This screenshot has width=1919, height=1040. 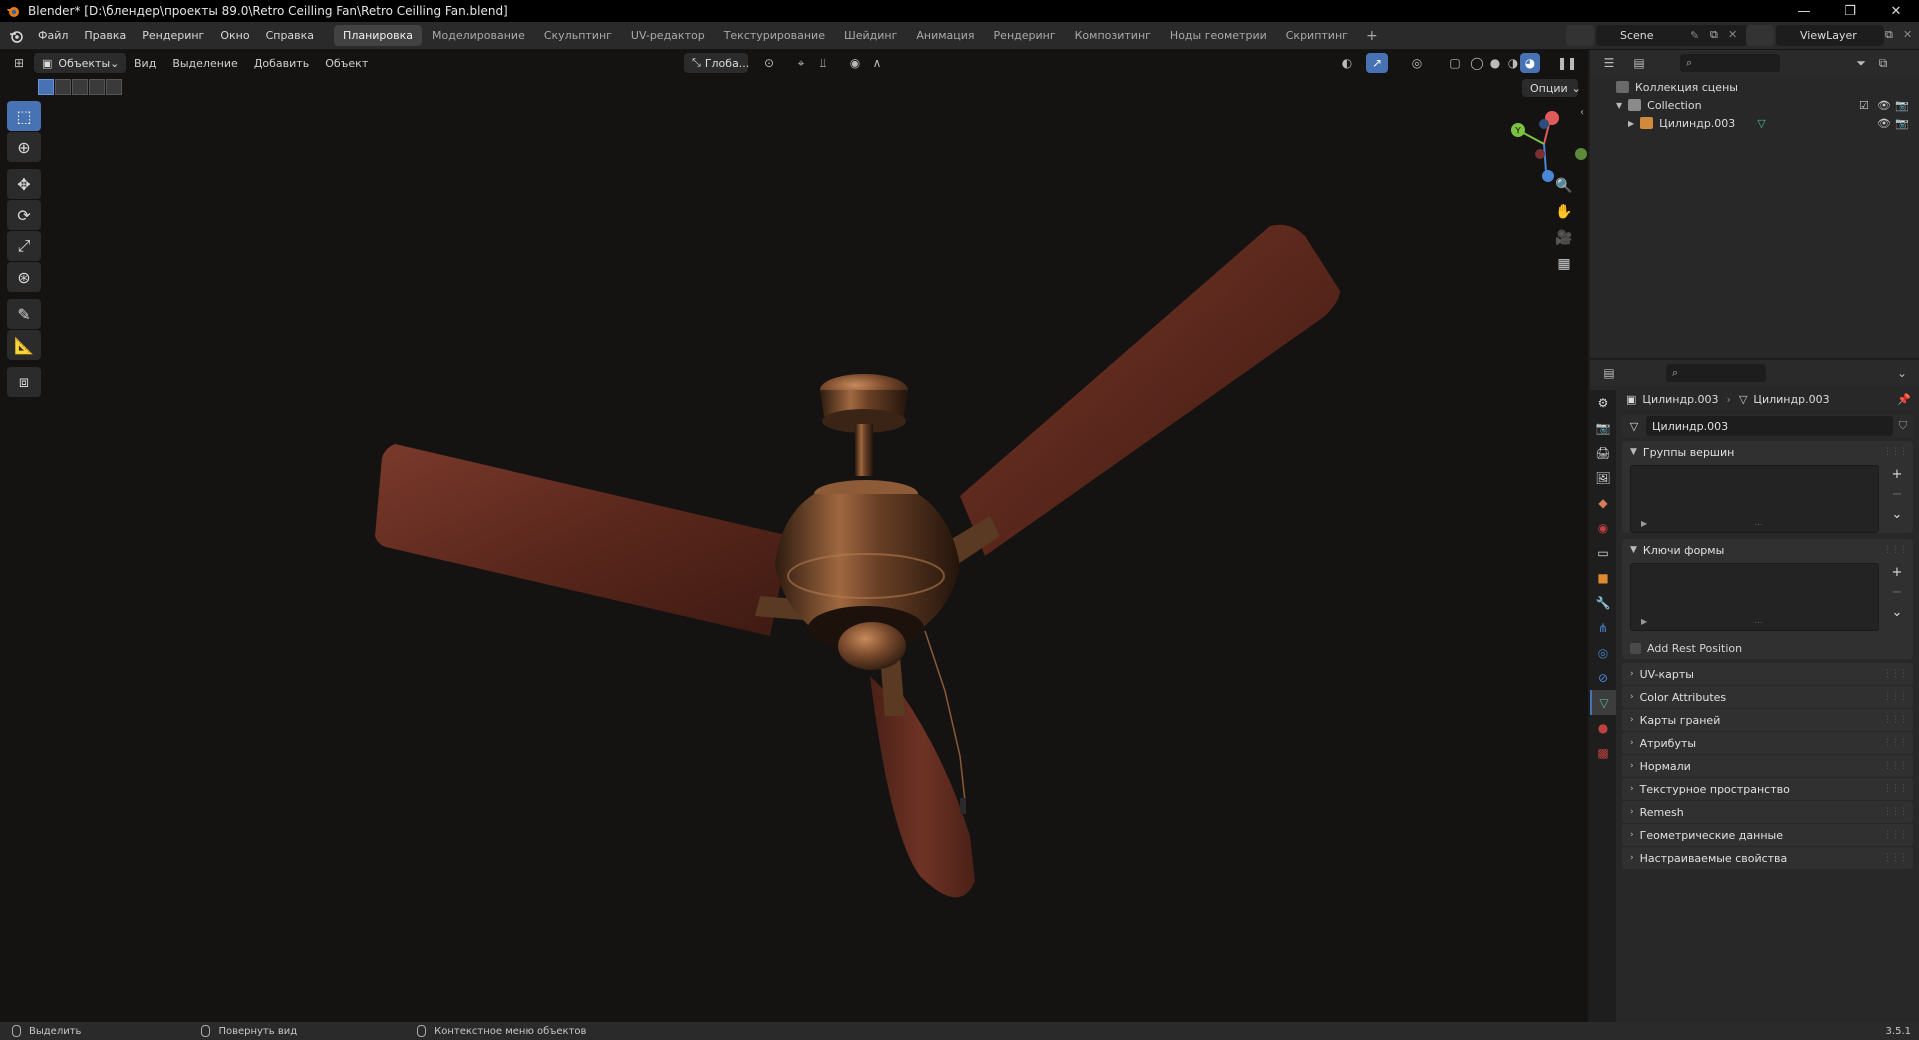 I want to click on cursor-tool-icon: ⊕, so click(x=24, y=147).